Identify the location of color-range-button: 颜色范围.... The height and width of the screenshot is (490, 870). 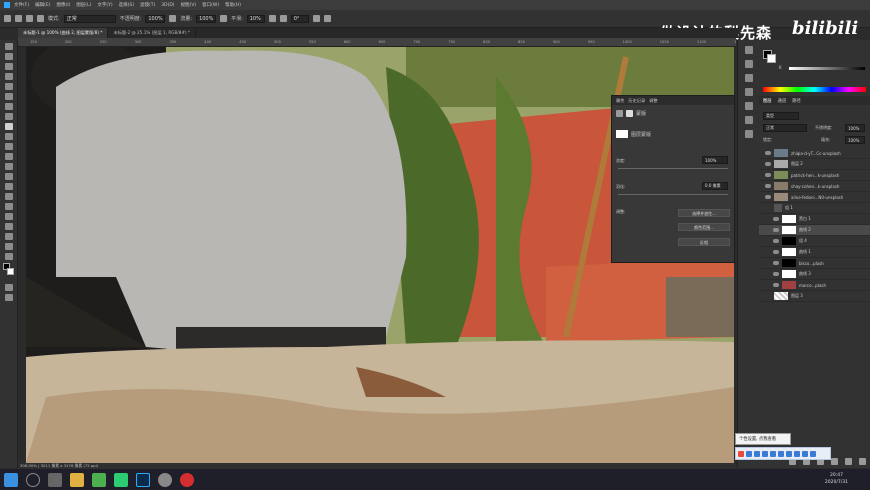
(704, 227).